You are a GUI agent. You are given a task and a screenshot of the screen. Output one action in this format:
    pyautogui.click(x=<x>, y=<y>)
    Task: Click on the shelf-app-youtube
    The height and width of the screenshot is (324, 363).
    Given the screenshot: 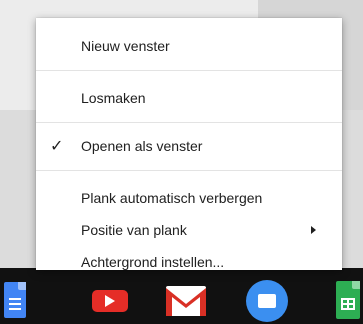 What is the action you would take?
    pyautogui.click(x=110, y=301)
    